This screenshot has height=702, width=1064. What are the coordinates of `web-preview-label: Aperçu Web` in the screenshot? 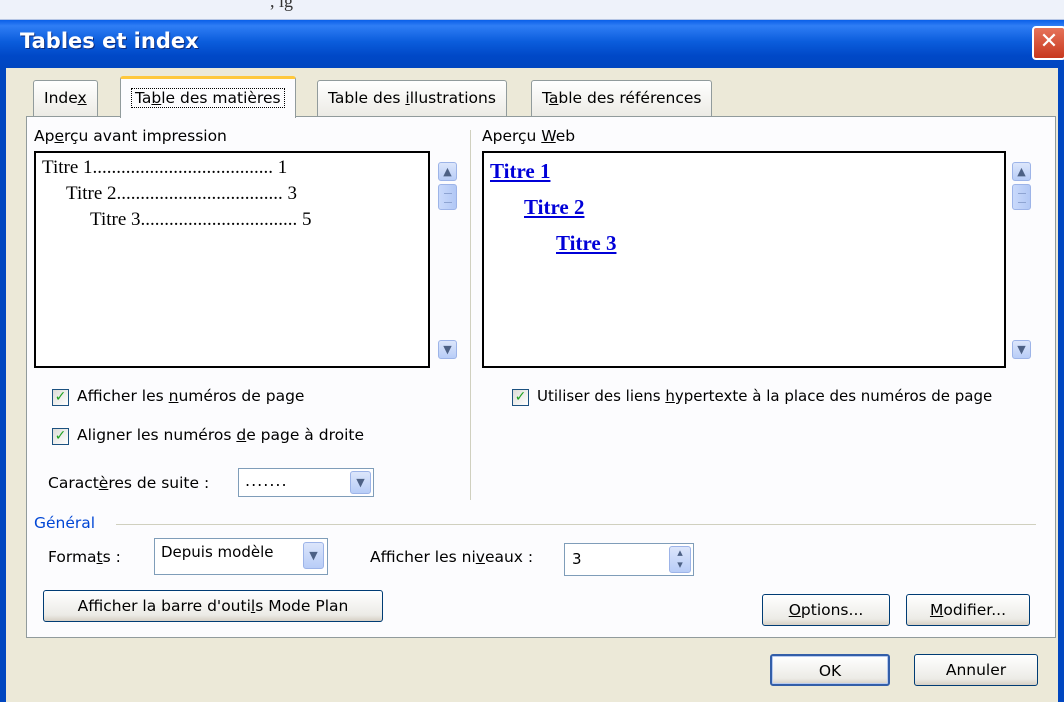 It's located at (528, 136).